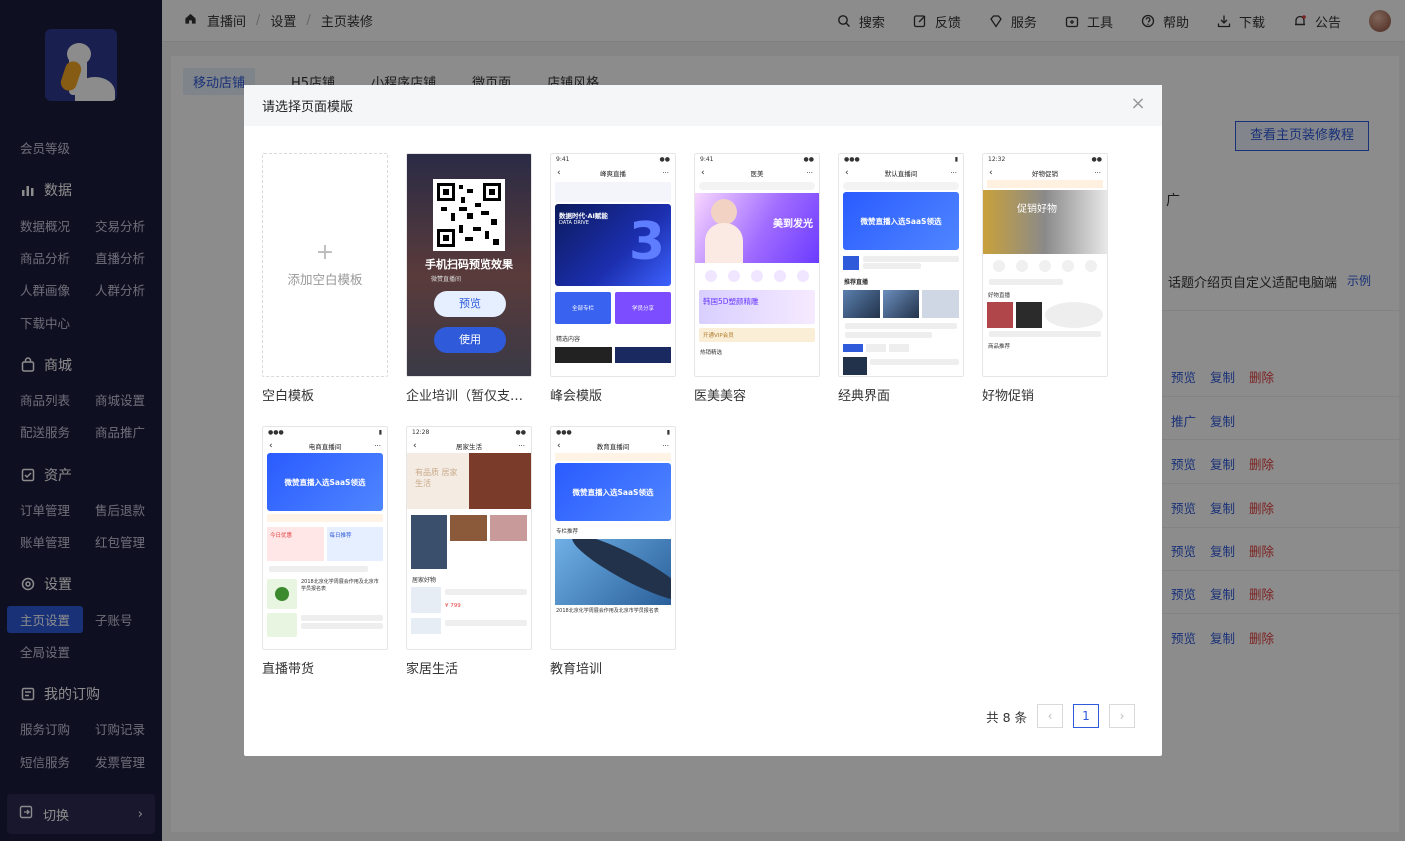 Image resolution: width=1405 pixels, height=841 pixels. What do you see at coordinates (308, 107) in the screenshot?
I see `modal-title: 请选择页面模版` at bounding box center [308, 107].